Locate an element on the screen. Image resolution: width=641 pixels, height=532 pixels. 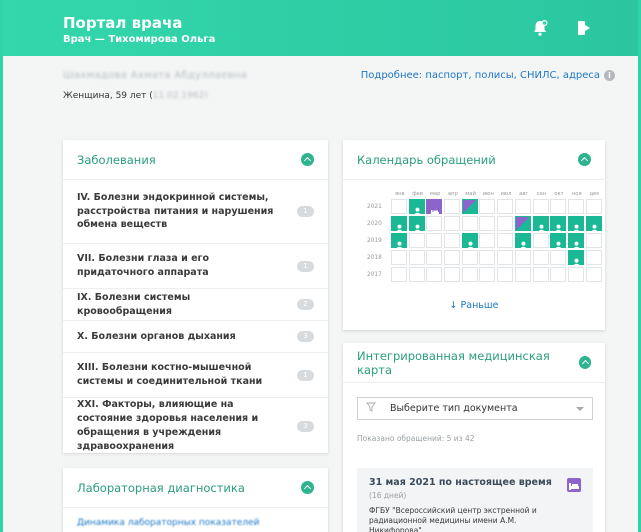
filter-icon is located at coordinates (371, 408).